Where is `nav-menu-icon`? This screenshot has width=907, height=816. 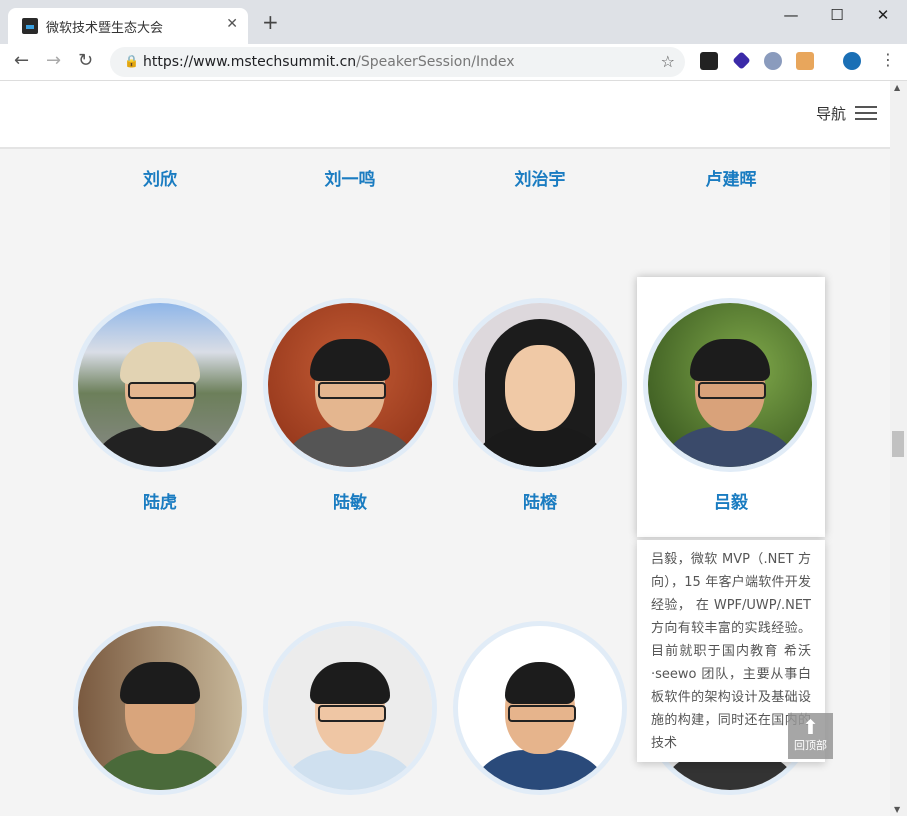 nav-menu-icon is located at coordinates (866, 113).